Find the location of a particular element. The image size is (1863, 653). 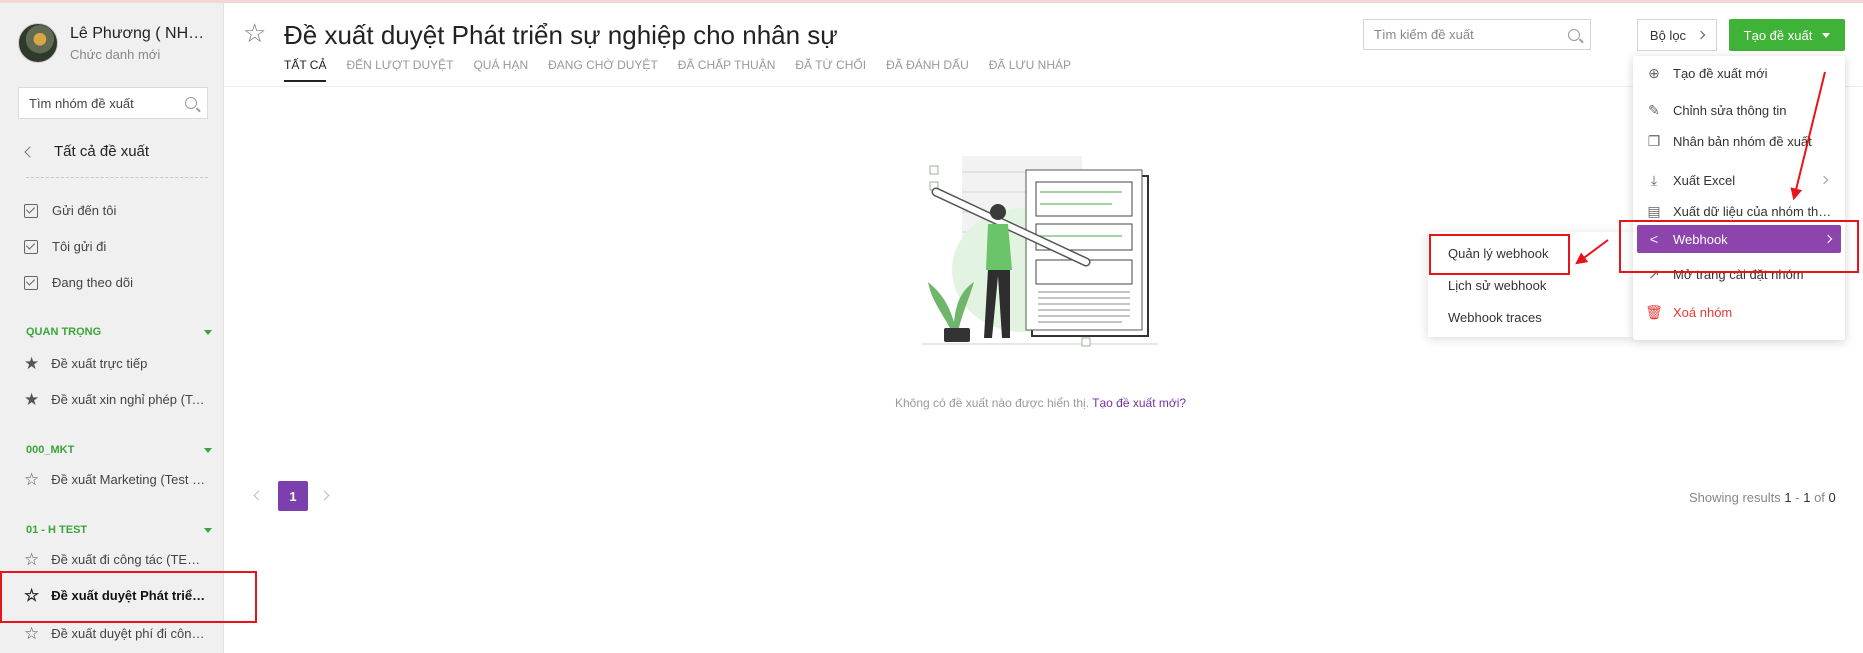

annotation-box-webhook is located at coordinates (1739, 246).